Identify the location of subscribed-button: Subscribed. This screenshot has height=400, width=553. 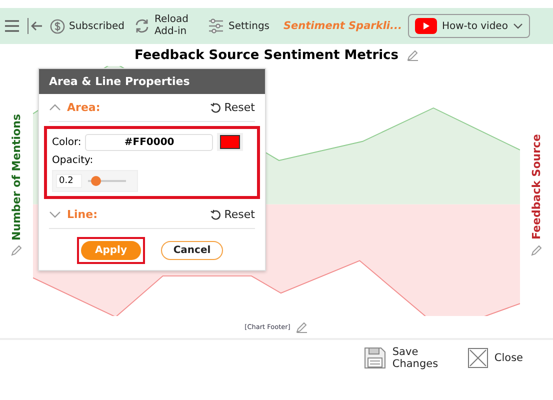
(87, 26).